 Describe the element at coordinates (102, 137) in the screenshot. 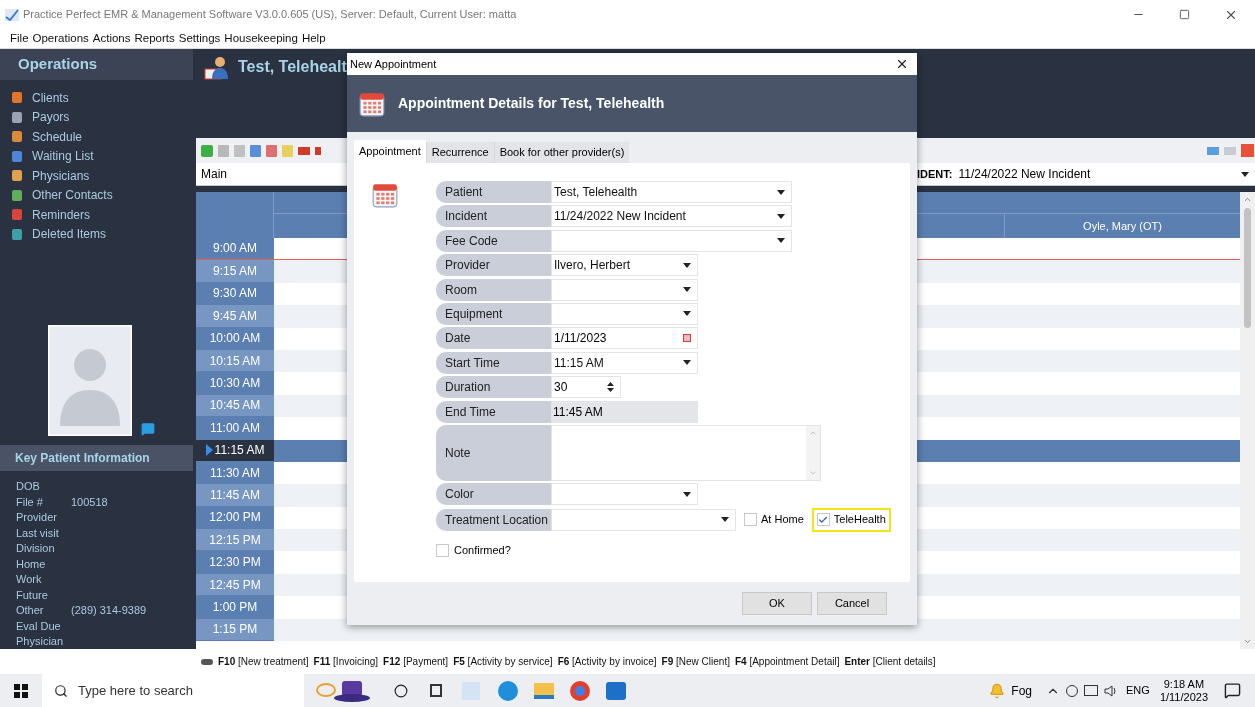

I see `sidebar-item: Schedule` at that location.